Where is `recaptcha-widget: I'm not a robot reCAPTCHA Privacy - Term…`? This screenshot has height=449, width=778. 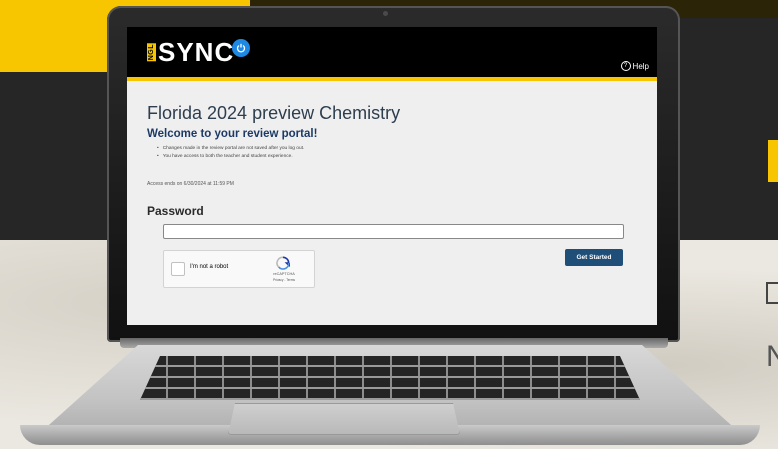 recaptcha-widget: I'm not a robot reCAPTCHA Privacy - Term… is located at coordinates (239, 269).